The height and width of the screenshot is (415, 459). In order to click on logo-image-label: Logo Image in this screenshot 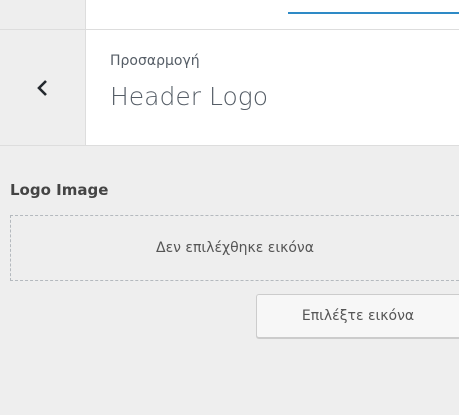, I will do `click(59, 190)`.